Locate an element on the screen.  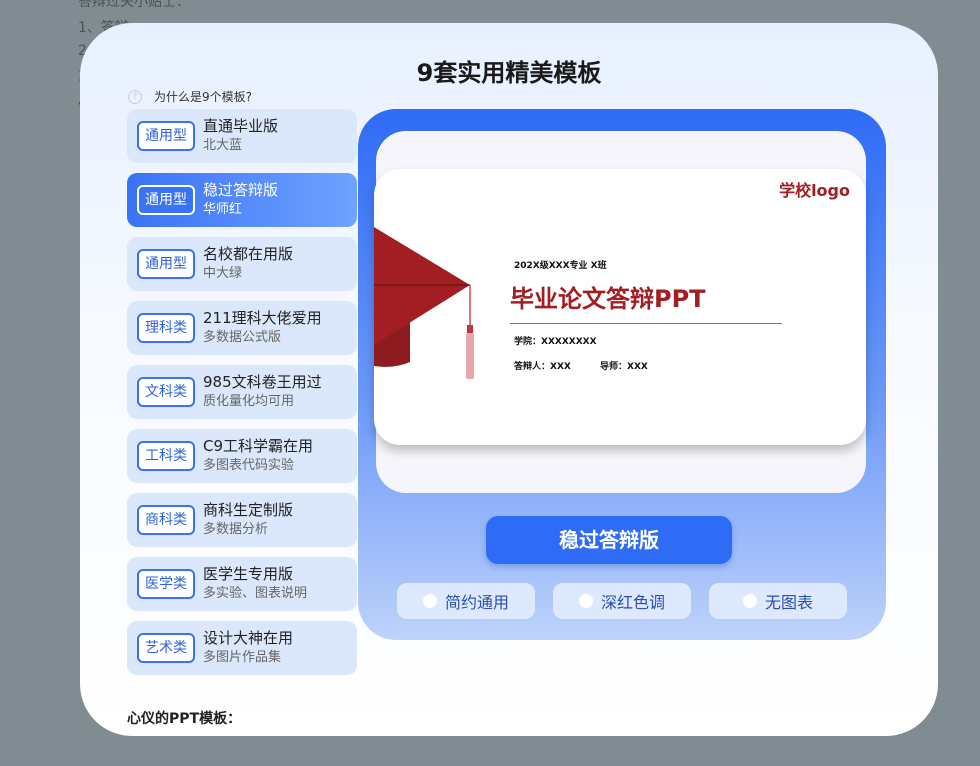
template-name: 名校都在用版 is located at coordinates (248, 254).